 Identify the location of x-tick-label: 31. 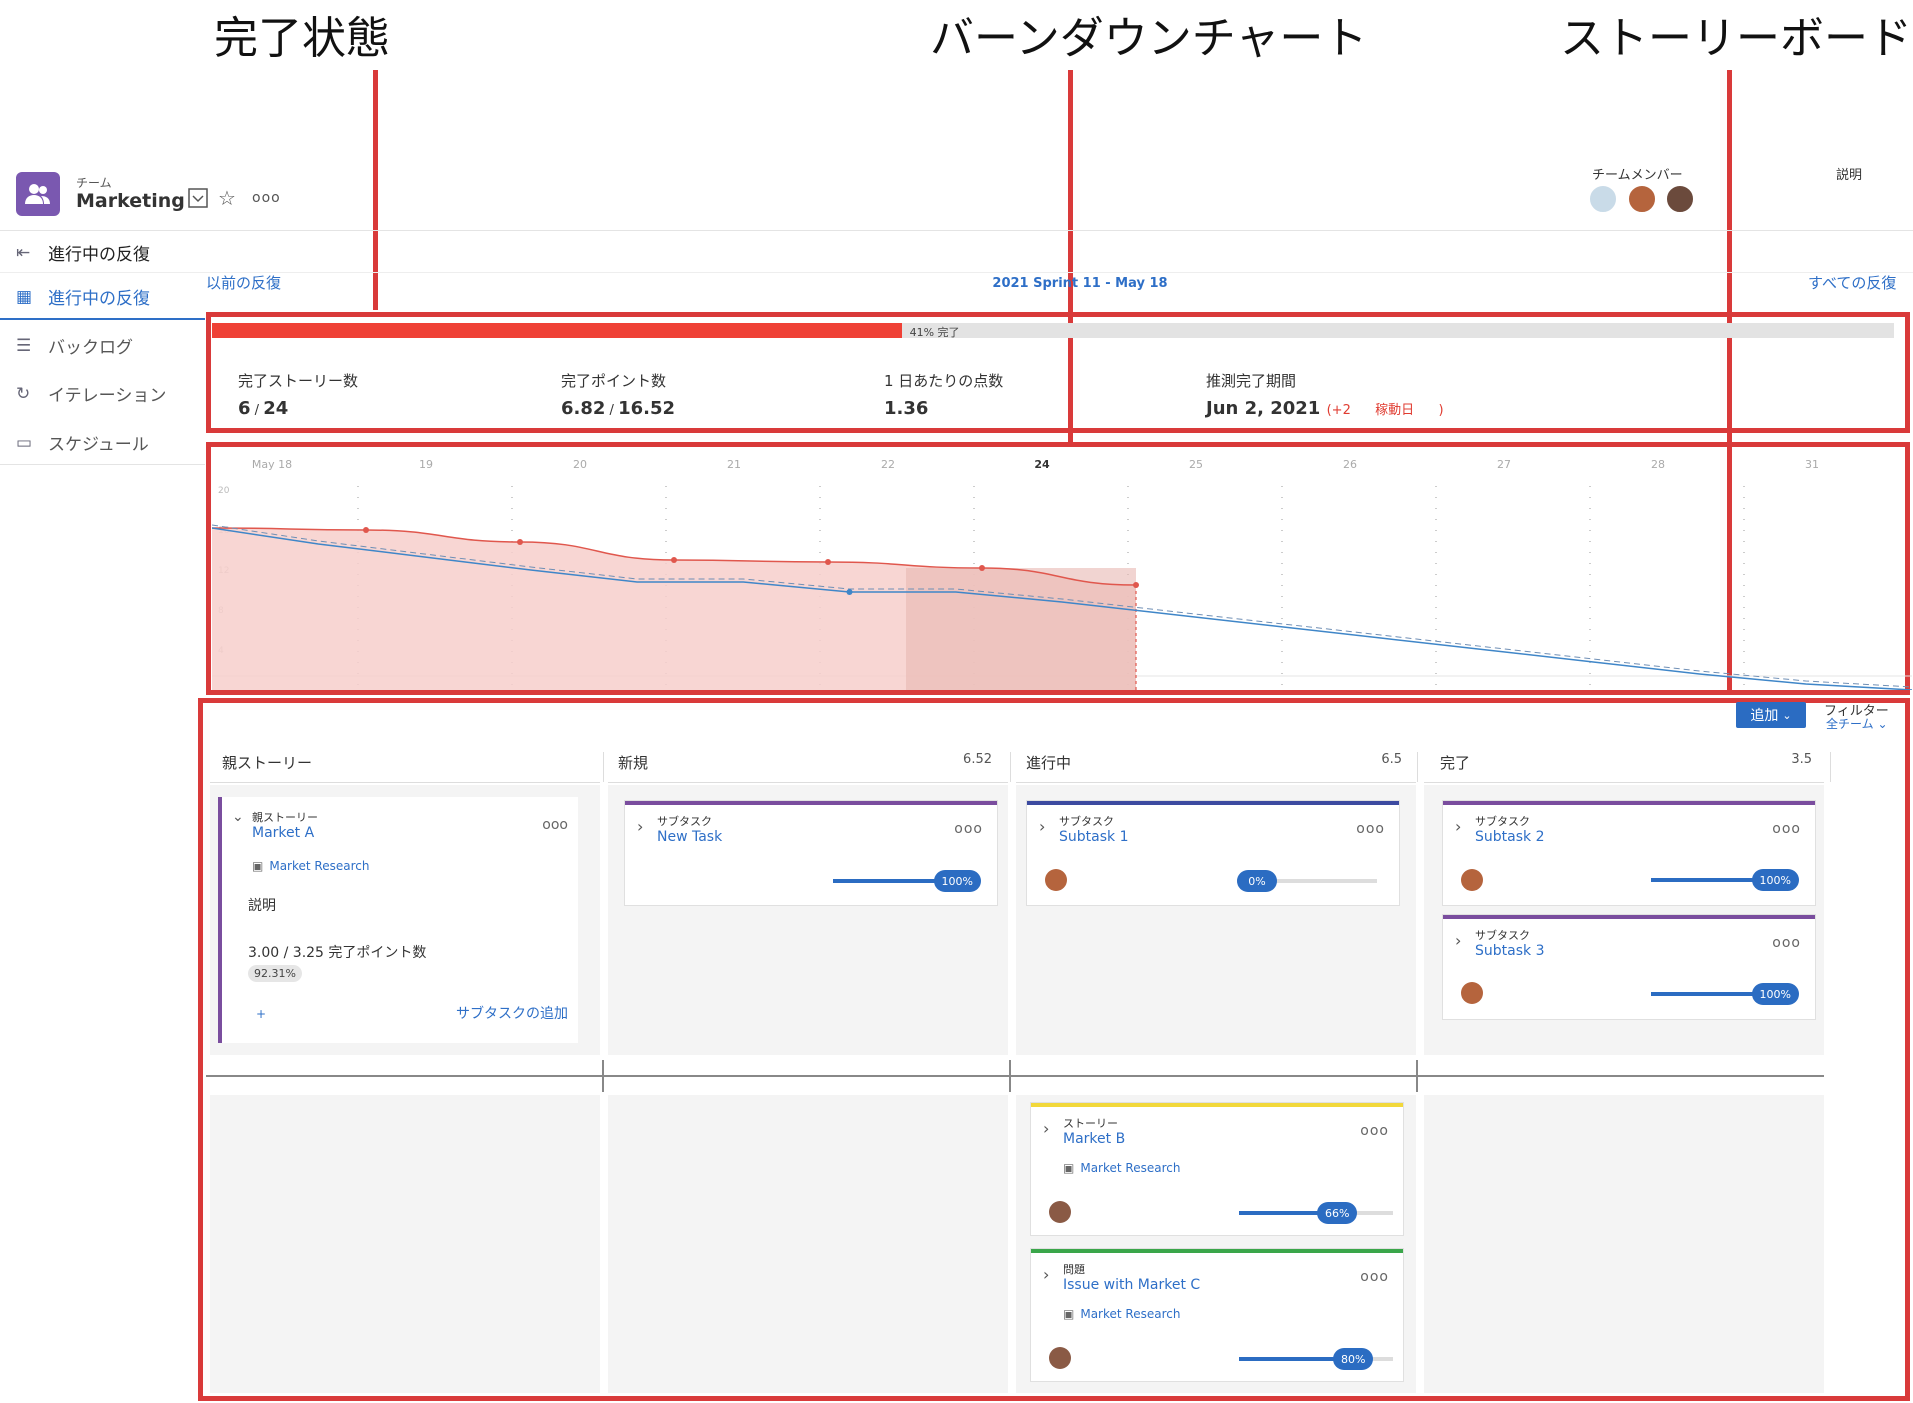
(1812, 464).